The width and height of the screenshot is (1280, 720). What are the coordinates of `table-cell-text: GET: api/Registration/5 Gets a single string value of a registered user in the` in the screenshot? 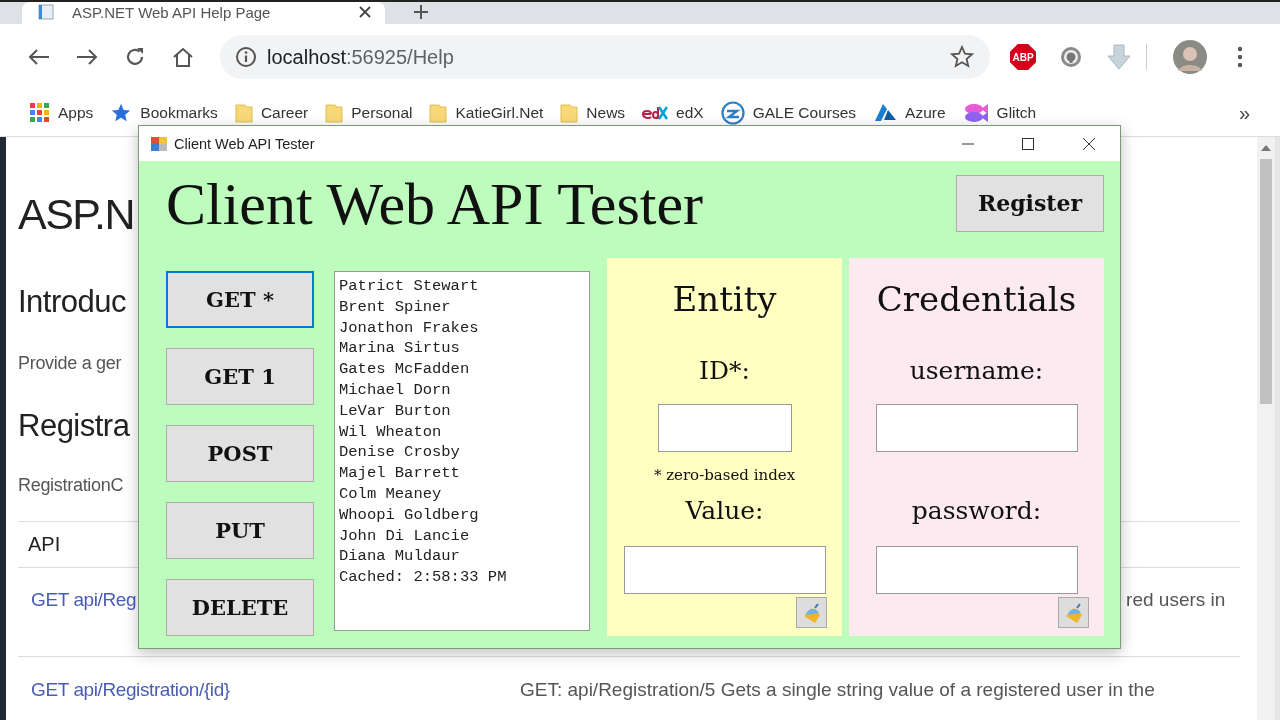 It's located at (837, 690).